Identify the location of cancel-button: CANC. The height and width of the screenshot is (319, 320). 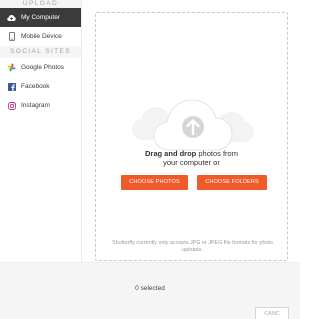
(272, 313).